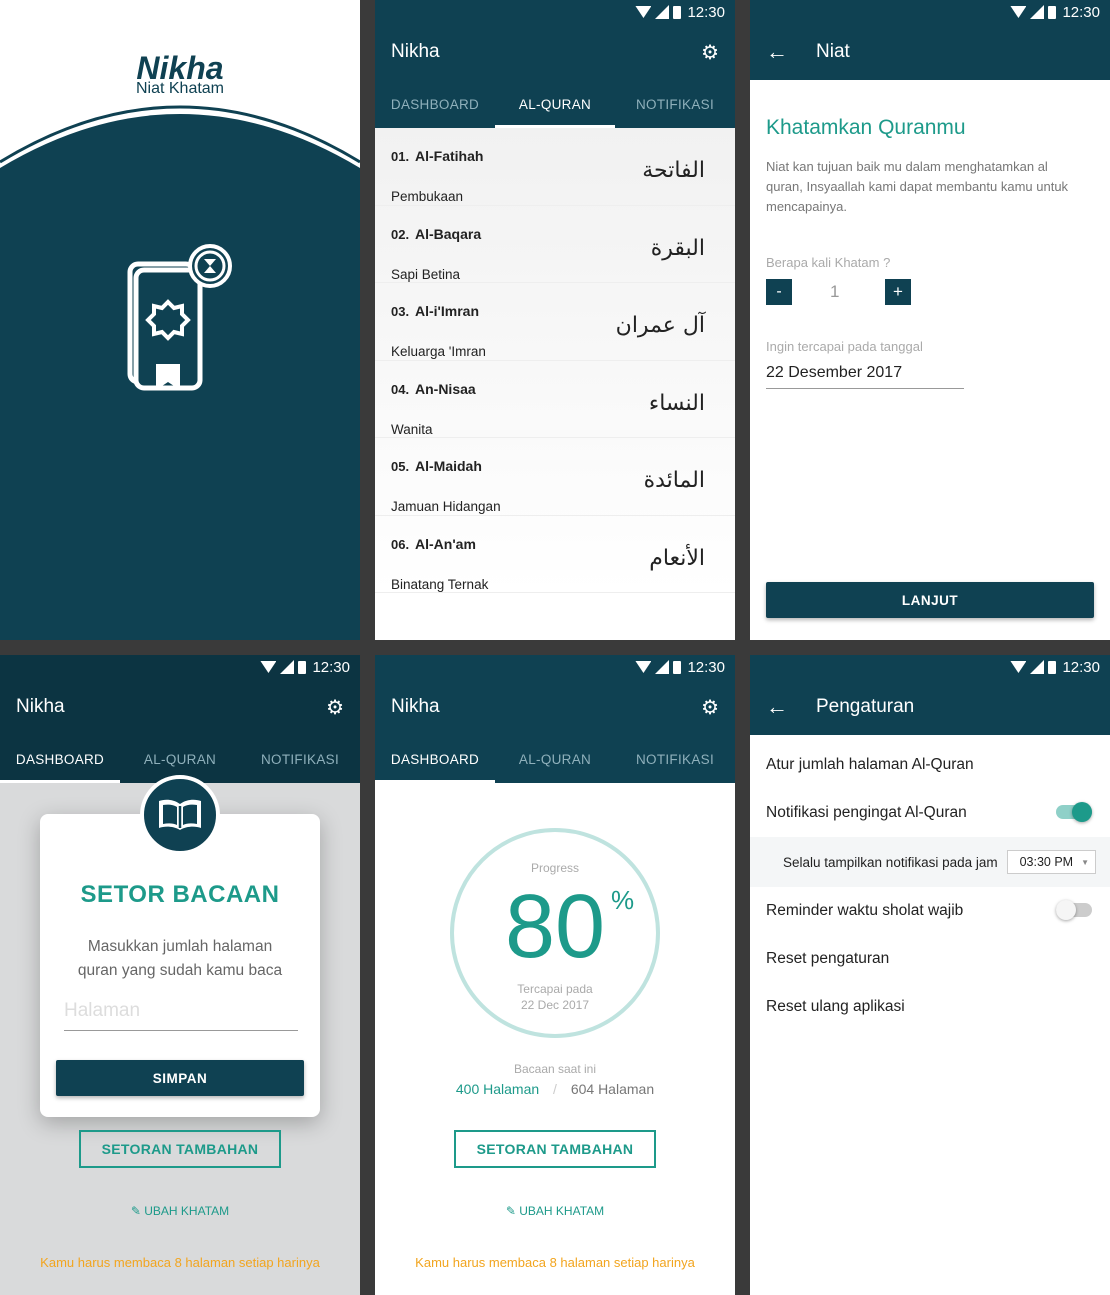 This screenshot has height=1295, width=1110. Describe the element at coordinates (40, 706) in the screenshot. I see `app-title: Nikha` at that location.